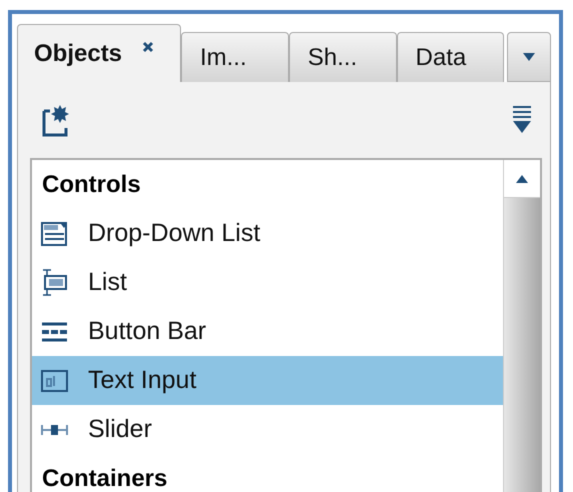 This screenshot has height=492, width=573. I want to click on tab: Data, so click(450, 57).